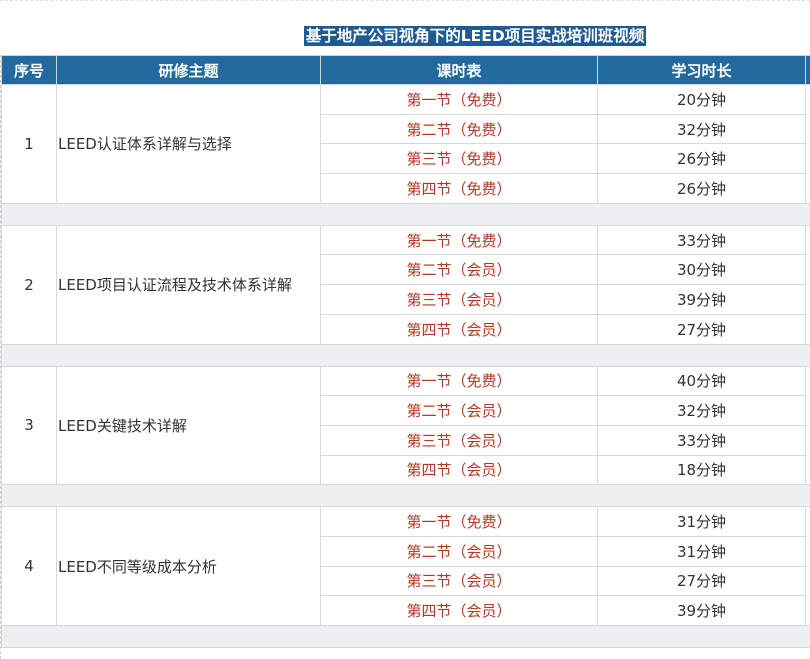  Describe the element at coordinates (189, 566) in the screenshot. I see `module-topic: LEED不同等级成本分析` at that location.